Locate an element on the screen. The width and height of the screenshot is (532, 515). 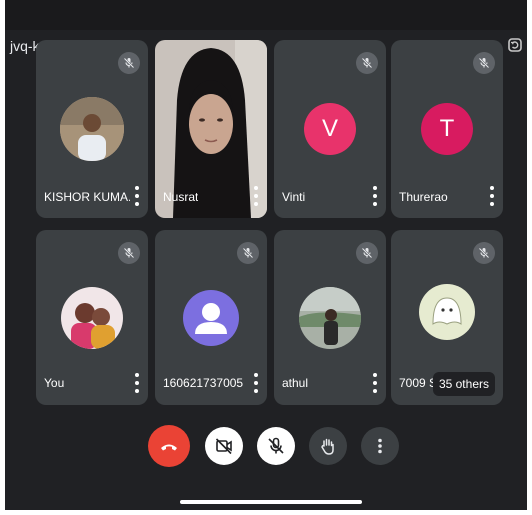
participant-tile: T Thurerao is located at coordinates (447, 129).